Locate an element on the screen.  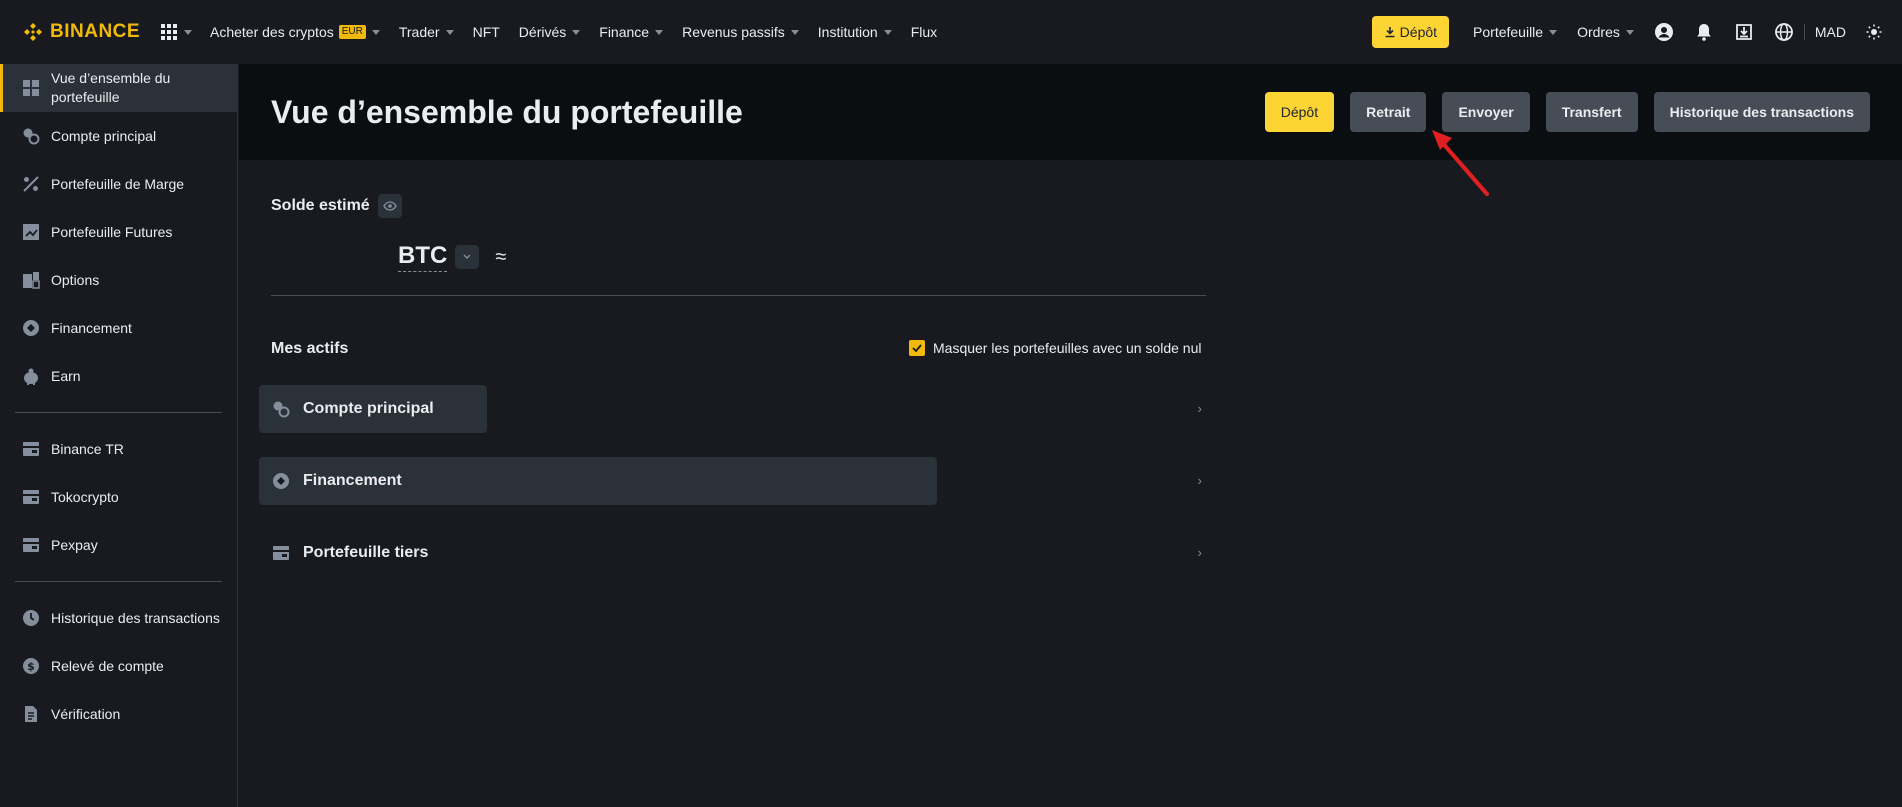
orders-menu-label: Ordres is located at coordinates (1598, 32).